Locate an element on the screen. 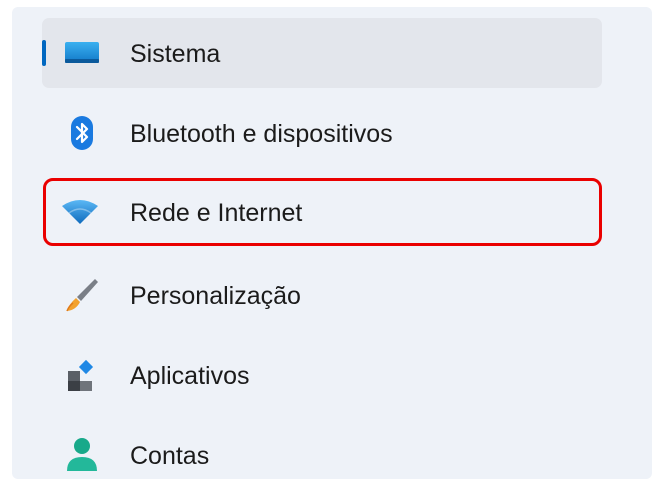 The height and width of the screenshot is (490, 656). sidebar-item-aplicativos: Aplicativos is located at coordinates (322, 375).